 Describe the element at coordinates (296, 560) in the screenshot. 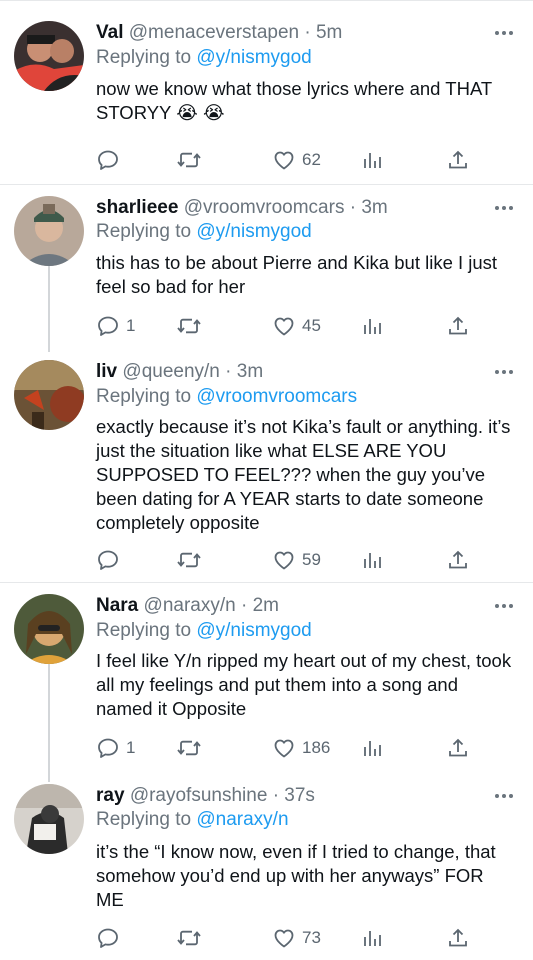

I see `like-button: 59` at that location.